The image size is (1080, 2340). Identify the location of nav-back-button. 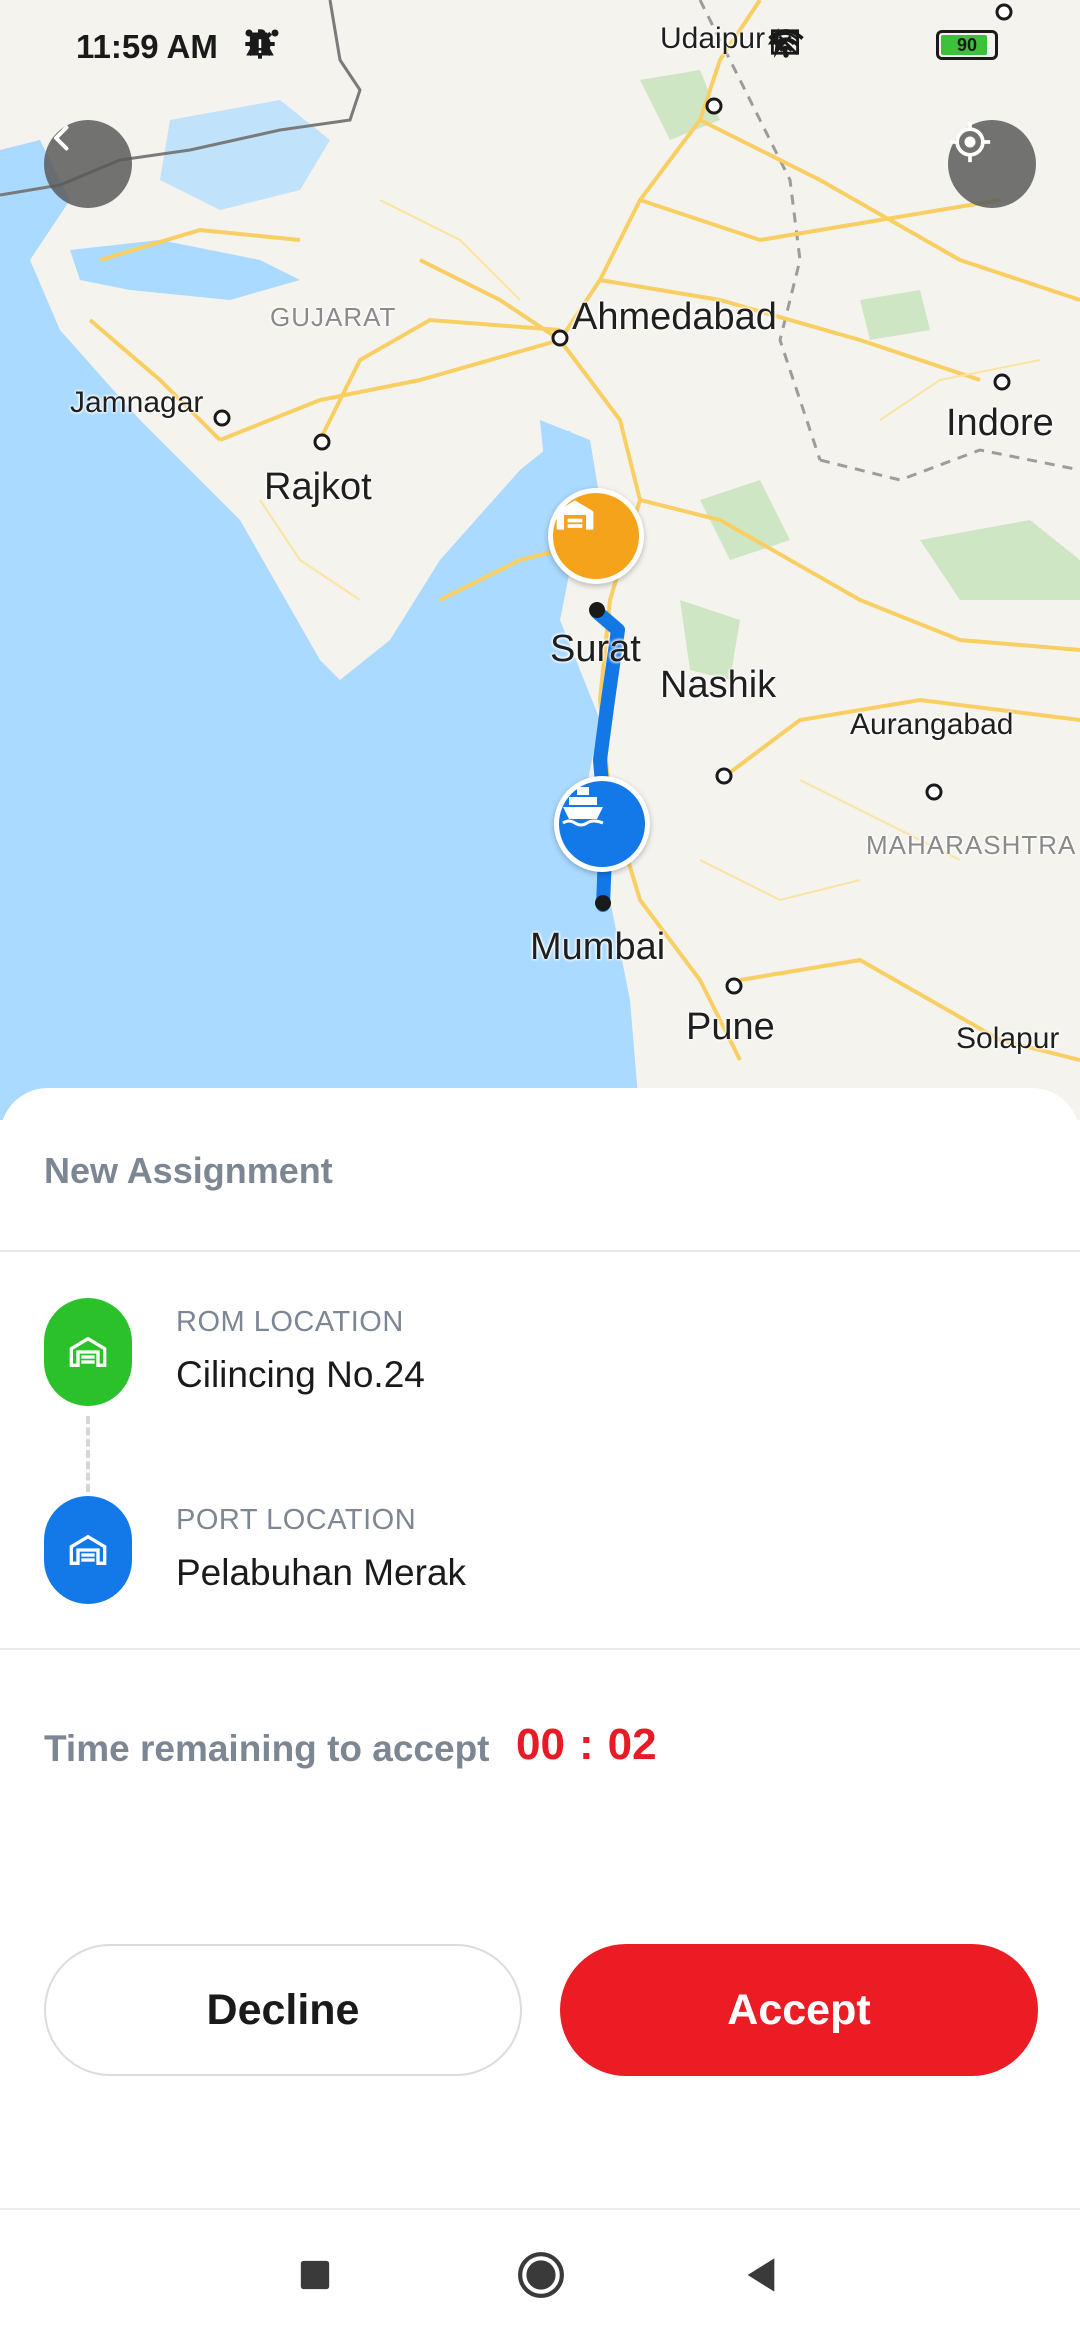
(761, 2275).